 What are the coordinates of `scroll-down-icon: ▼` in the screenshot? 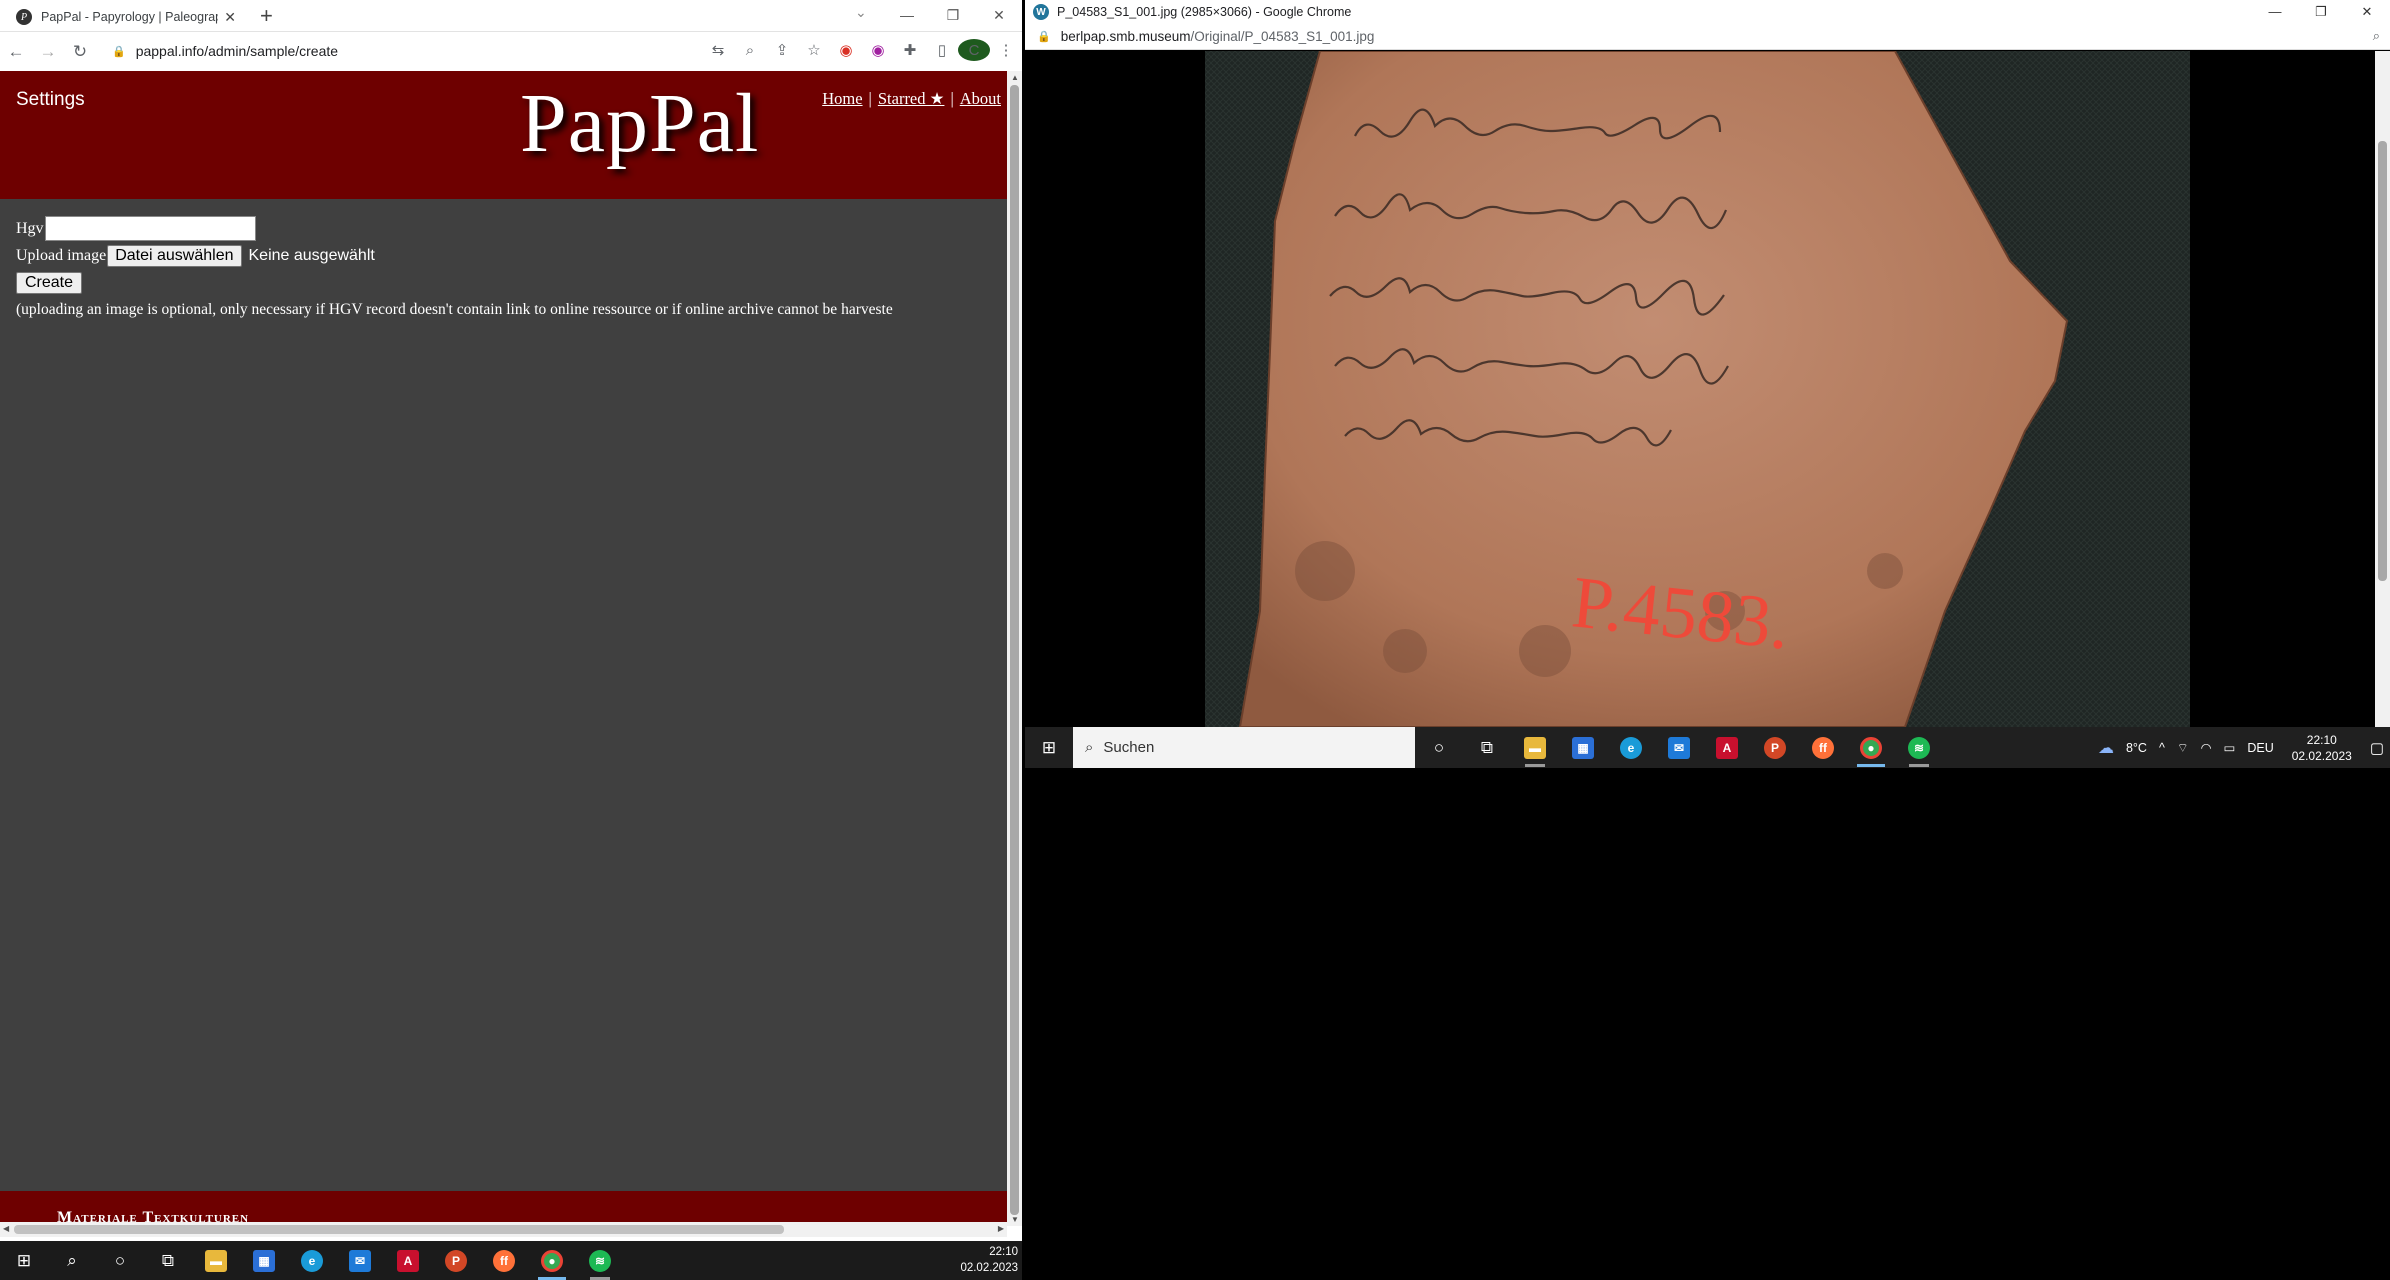 It's located at (1015, 1219).